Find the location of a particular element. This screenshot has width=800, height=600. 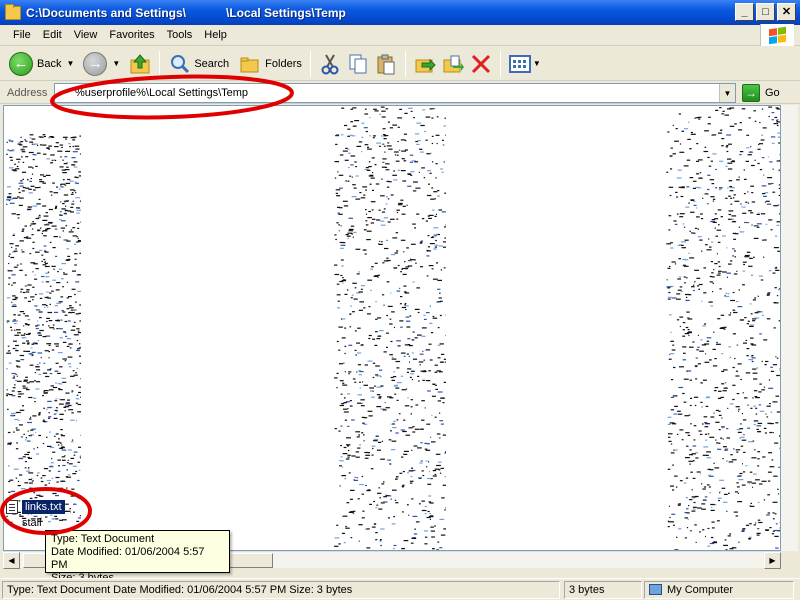

computer-icon is located at coordinates (655, 589).